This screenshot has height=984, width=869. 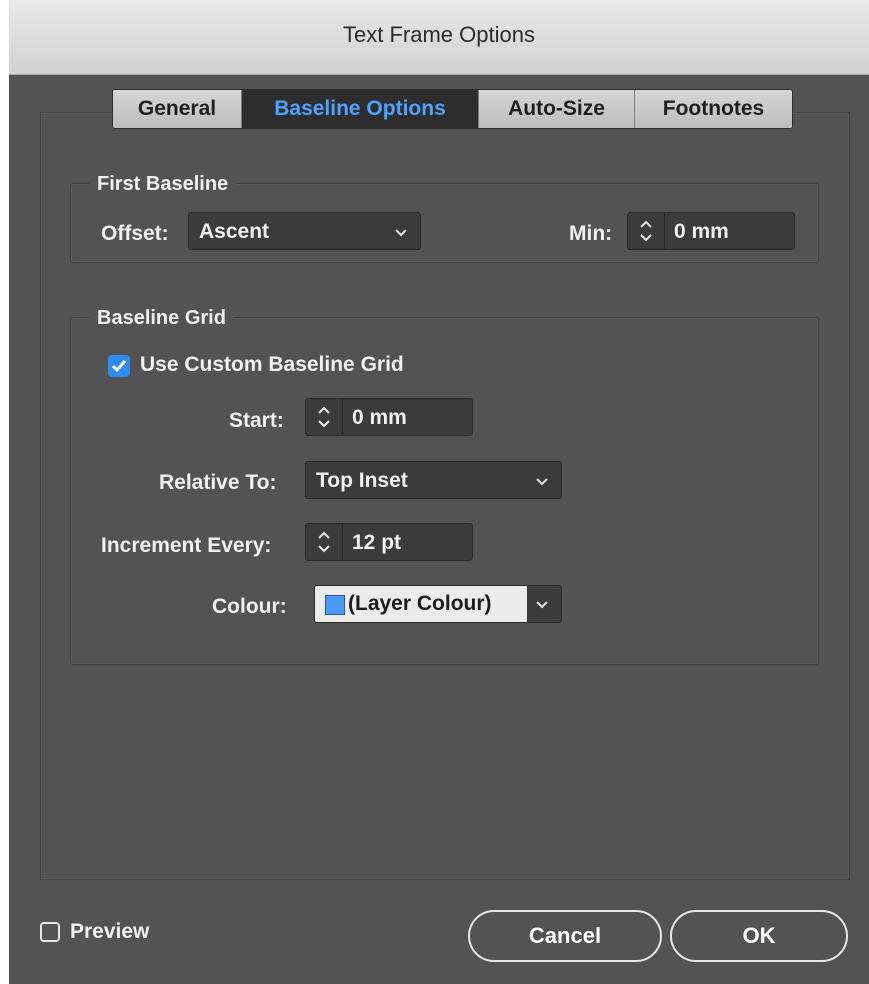 What do you see at coordinates (565, 936) in the screenshot?
I see `cancel-button: Cancel` at bounding box center [565, 936].